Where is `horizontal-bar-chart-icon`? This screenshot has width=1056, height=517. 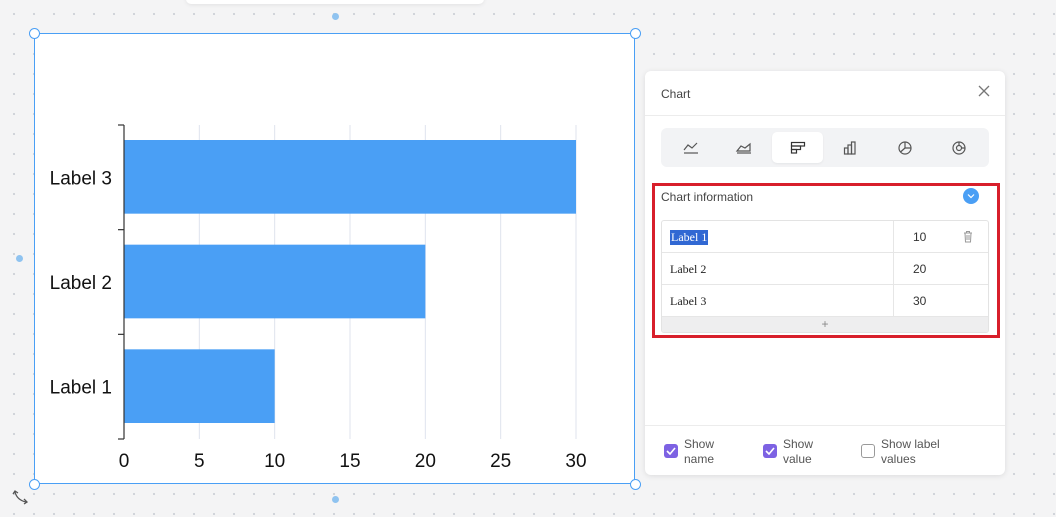
horizontal-bar-chart-icon is located at coordinates (797, 147).